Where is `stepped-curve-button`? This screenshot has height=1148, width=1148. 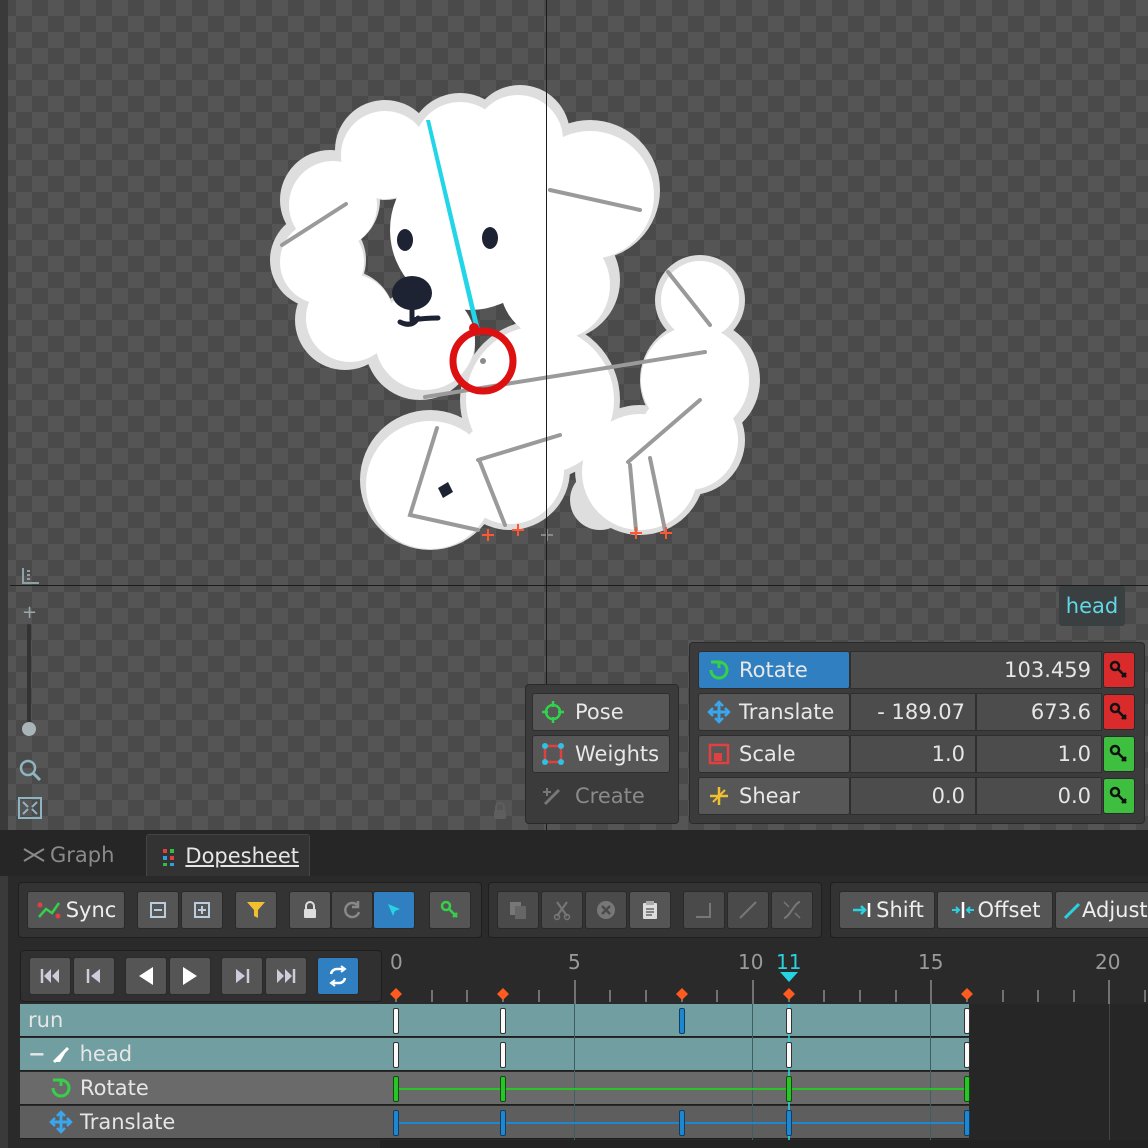
stepped-curve-button is located at coordinates (704, 910).